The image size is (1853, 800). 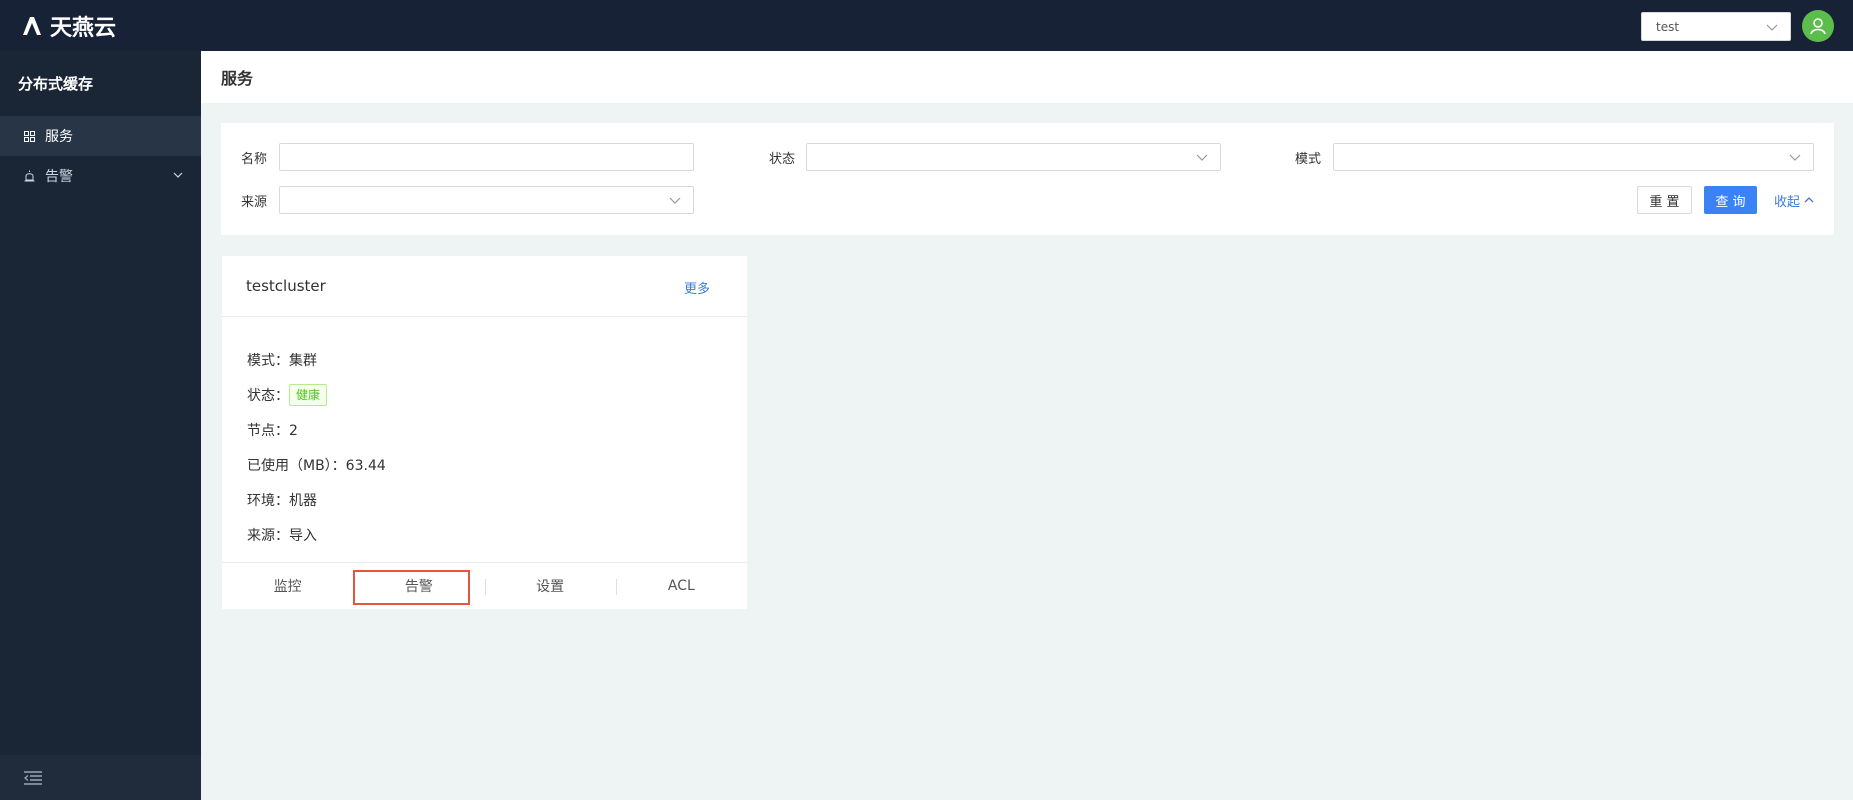 What do you see at coordinates (411, 587) in the screenshot?
I see `highlight-box` at bounding box center [411, 587].